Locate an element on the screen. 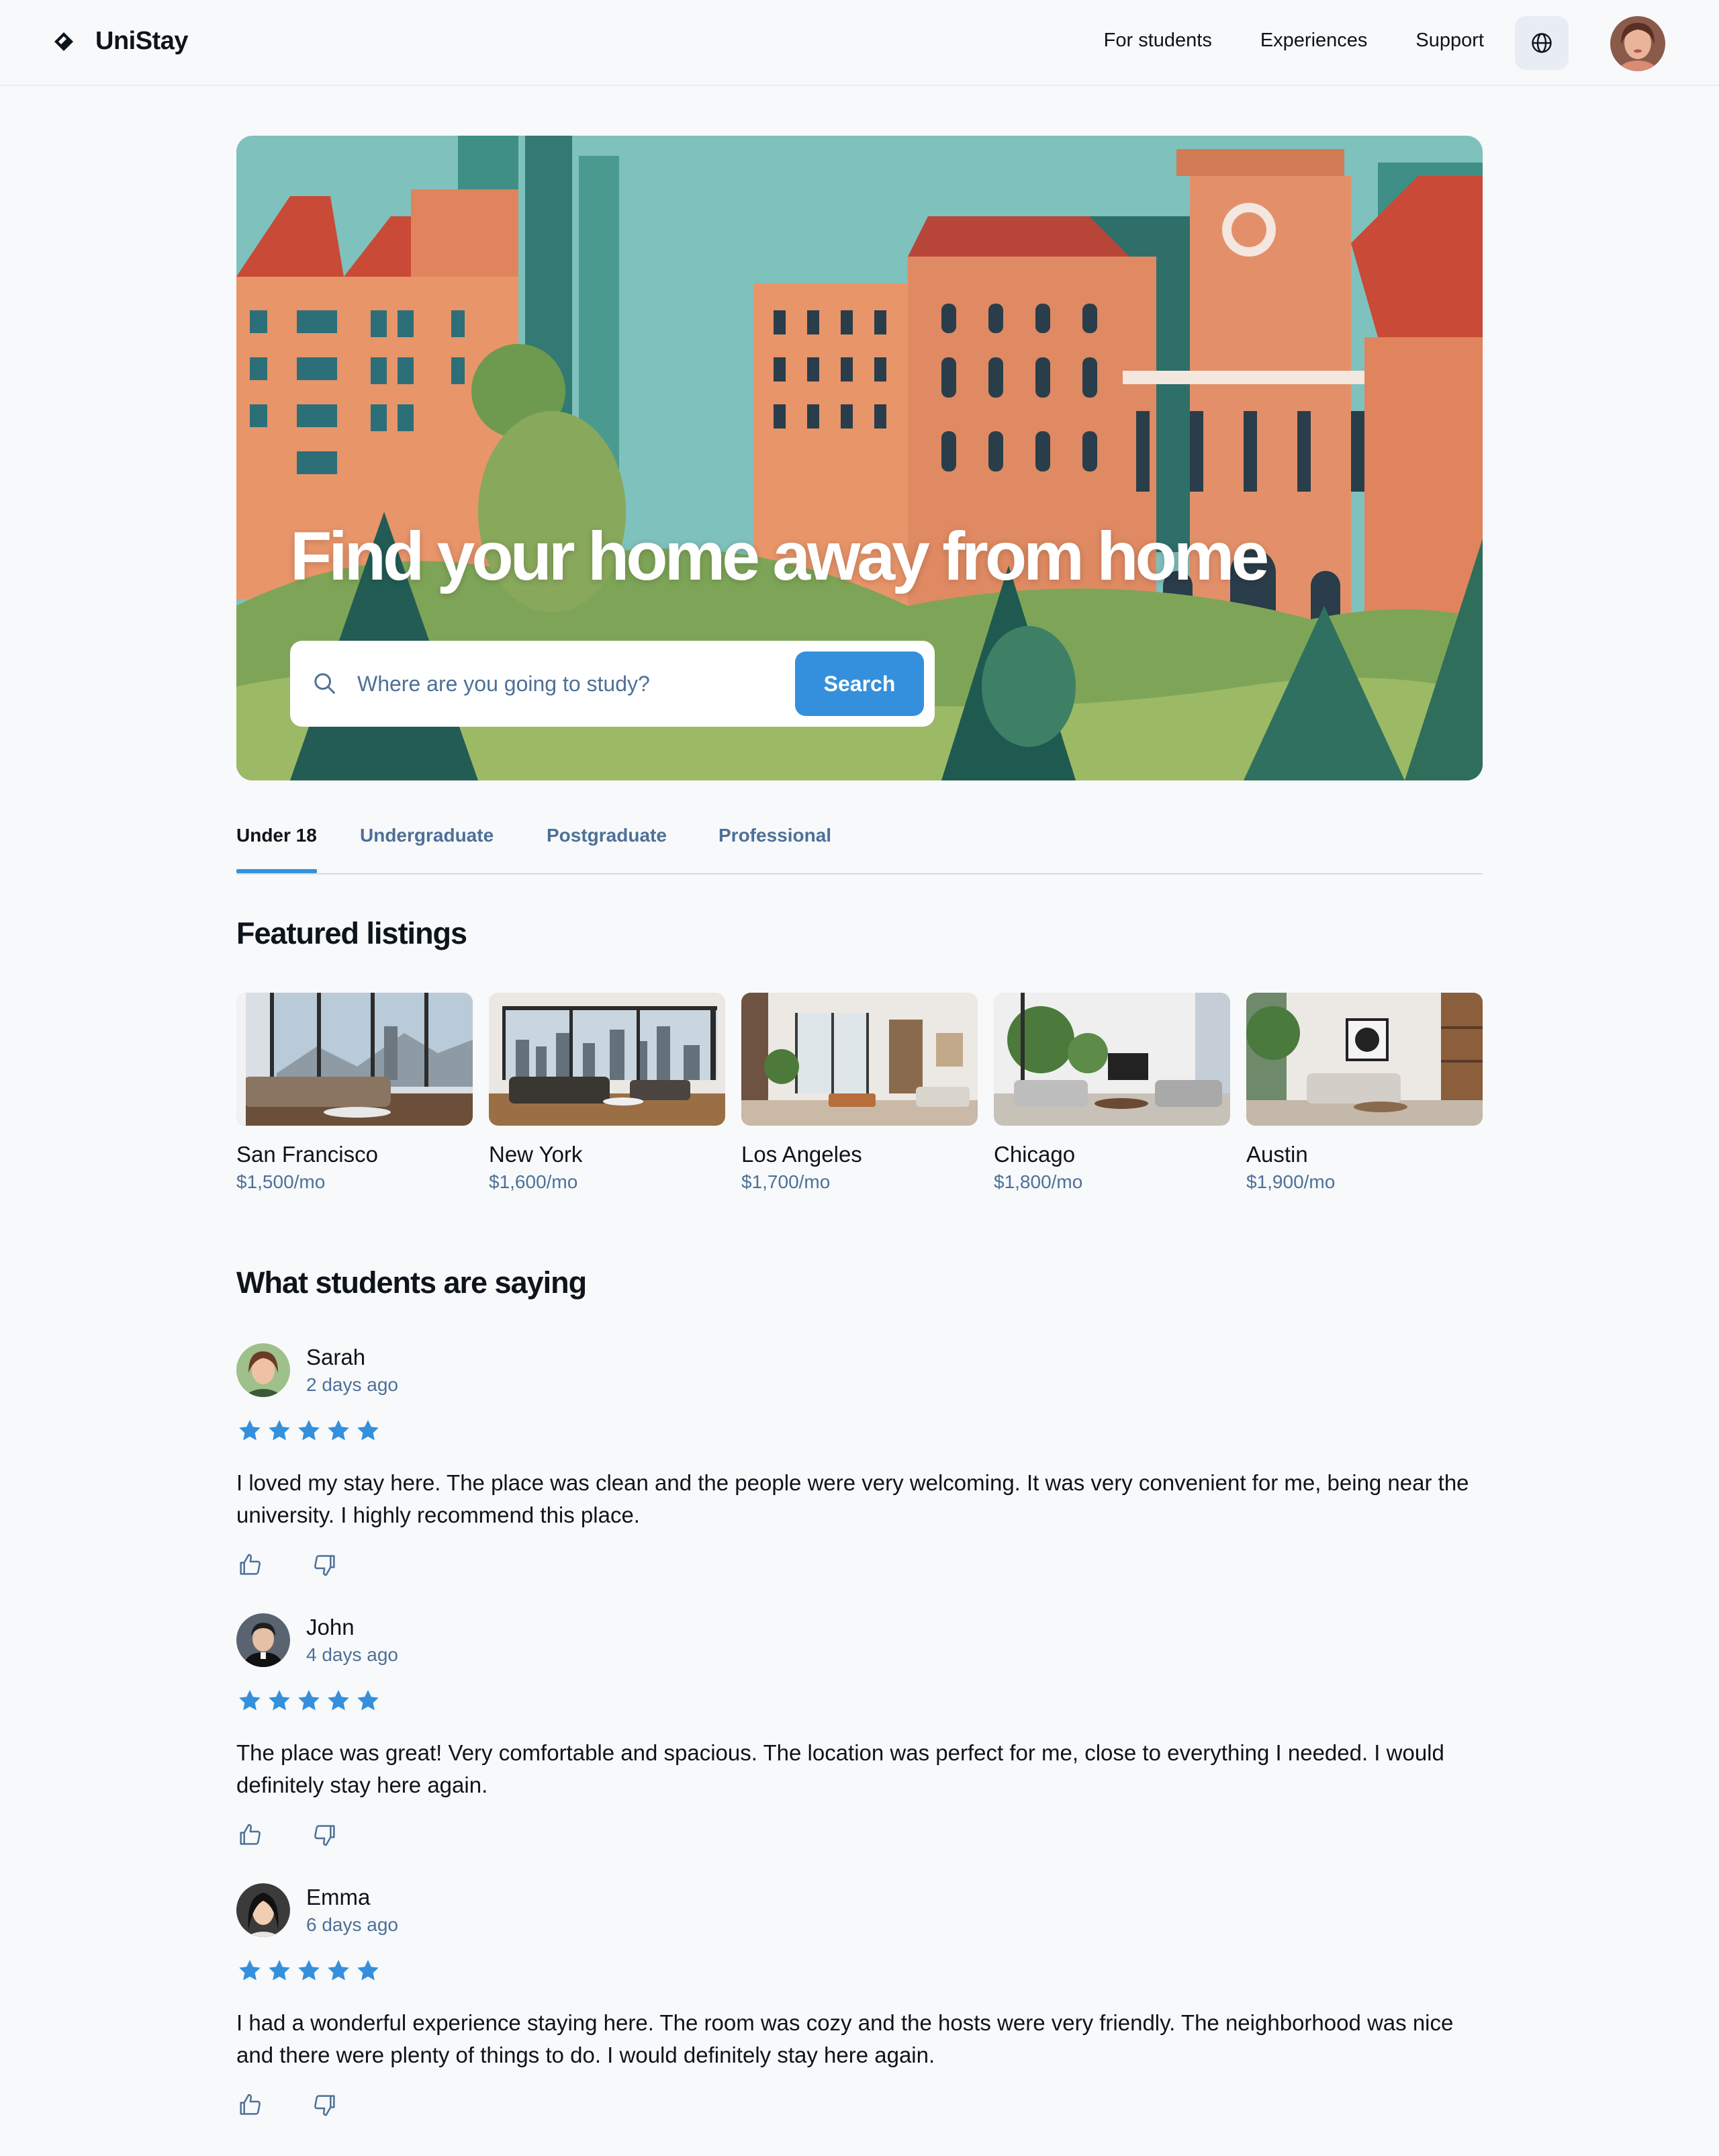  avatar-portrait is located at coordinates (1637, 43).